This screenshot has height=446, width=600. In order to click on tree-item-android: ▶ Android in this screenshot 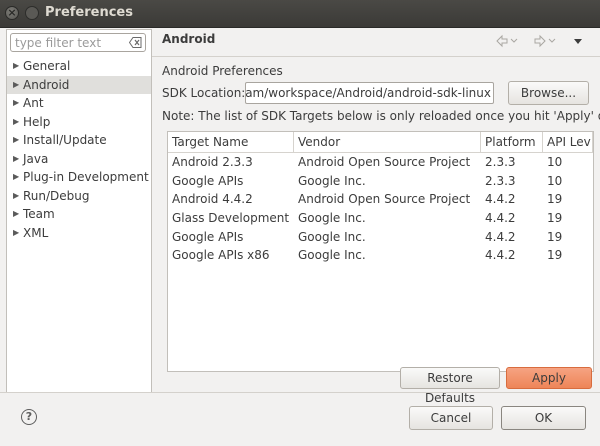, I will do `click(79, 84)`.